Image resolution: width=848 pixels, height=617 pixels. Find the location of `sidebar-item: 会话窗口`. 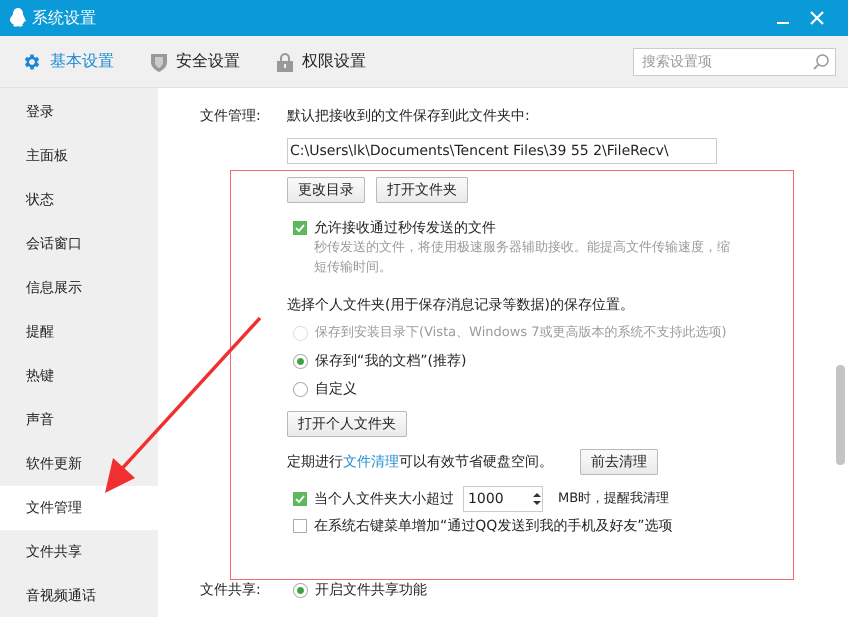

sidebar-item: 会话窗口 is located at coordinates (79, 244).